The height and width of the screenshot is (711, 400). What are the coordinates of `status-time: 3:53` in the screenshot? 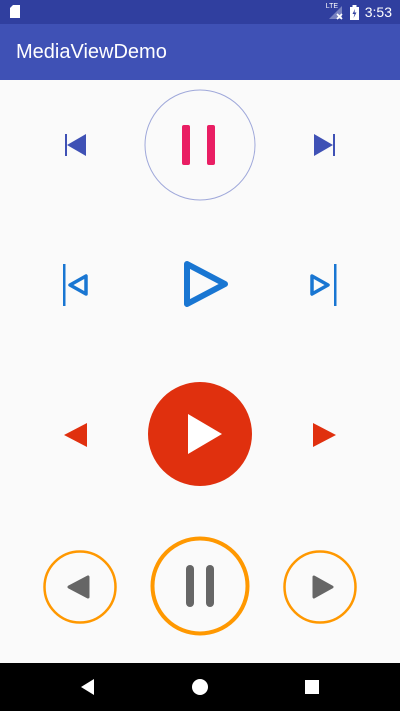 It's located at (378, 12).